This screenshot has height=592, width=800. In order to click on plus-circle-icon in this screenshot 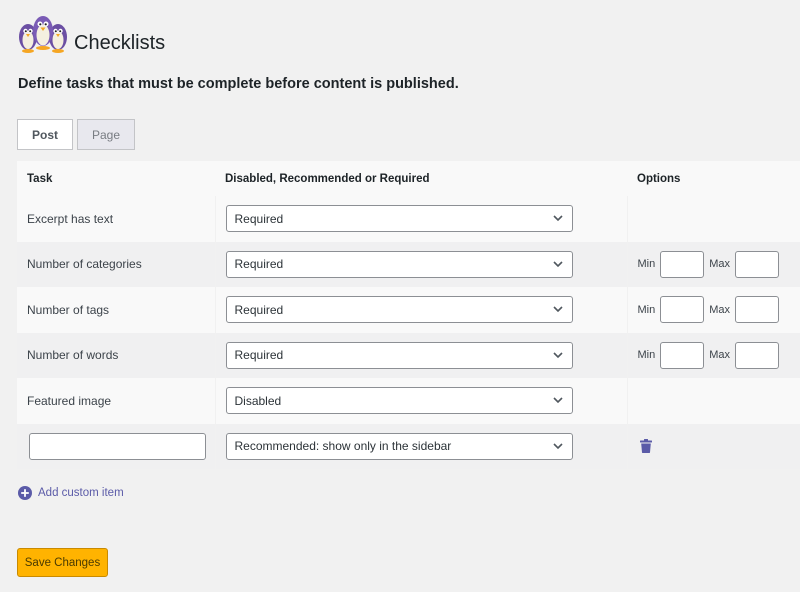, I will do `click(25, 493)`.